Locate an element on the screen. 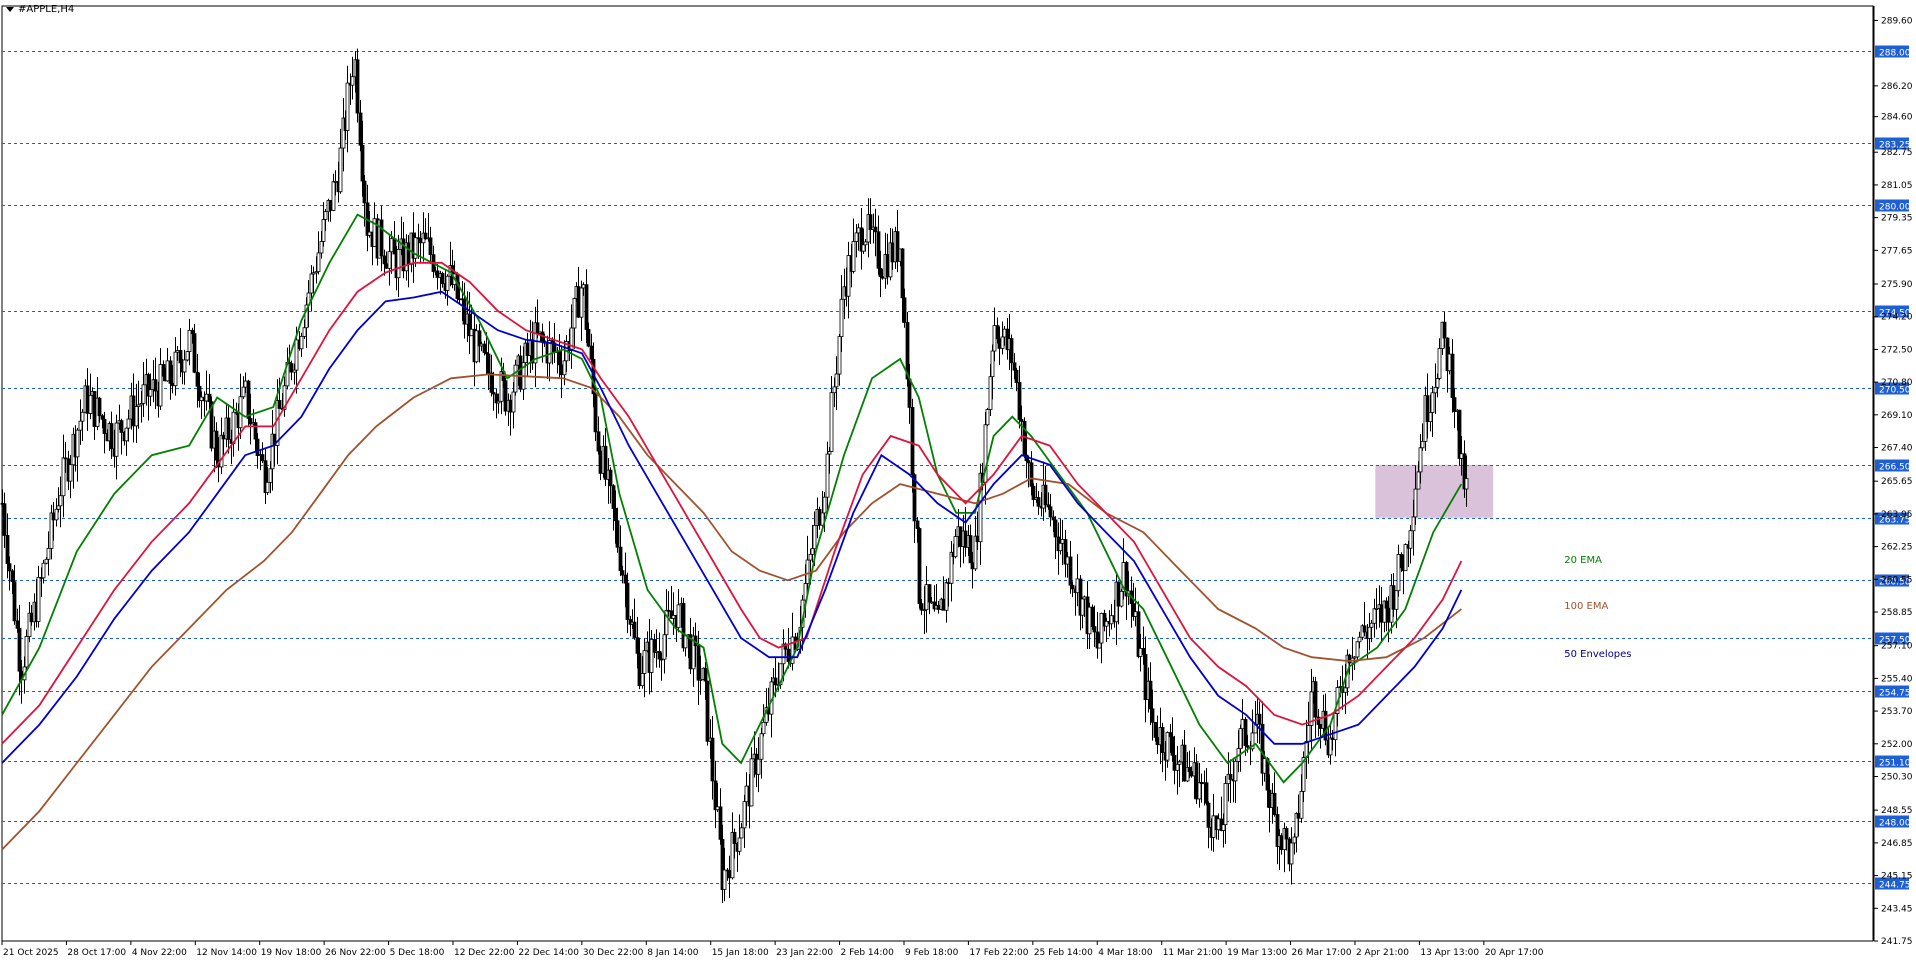 The width and height of the screenshot is (1916, 968). level-label: 254.75 is located at coordinates (1895, 694).